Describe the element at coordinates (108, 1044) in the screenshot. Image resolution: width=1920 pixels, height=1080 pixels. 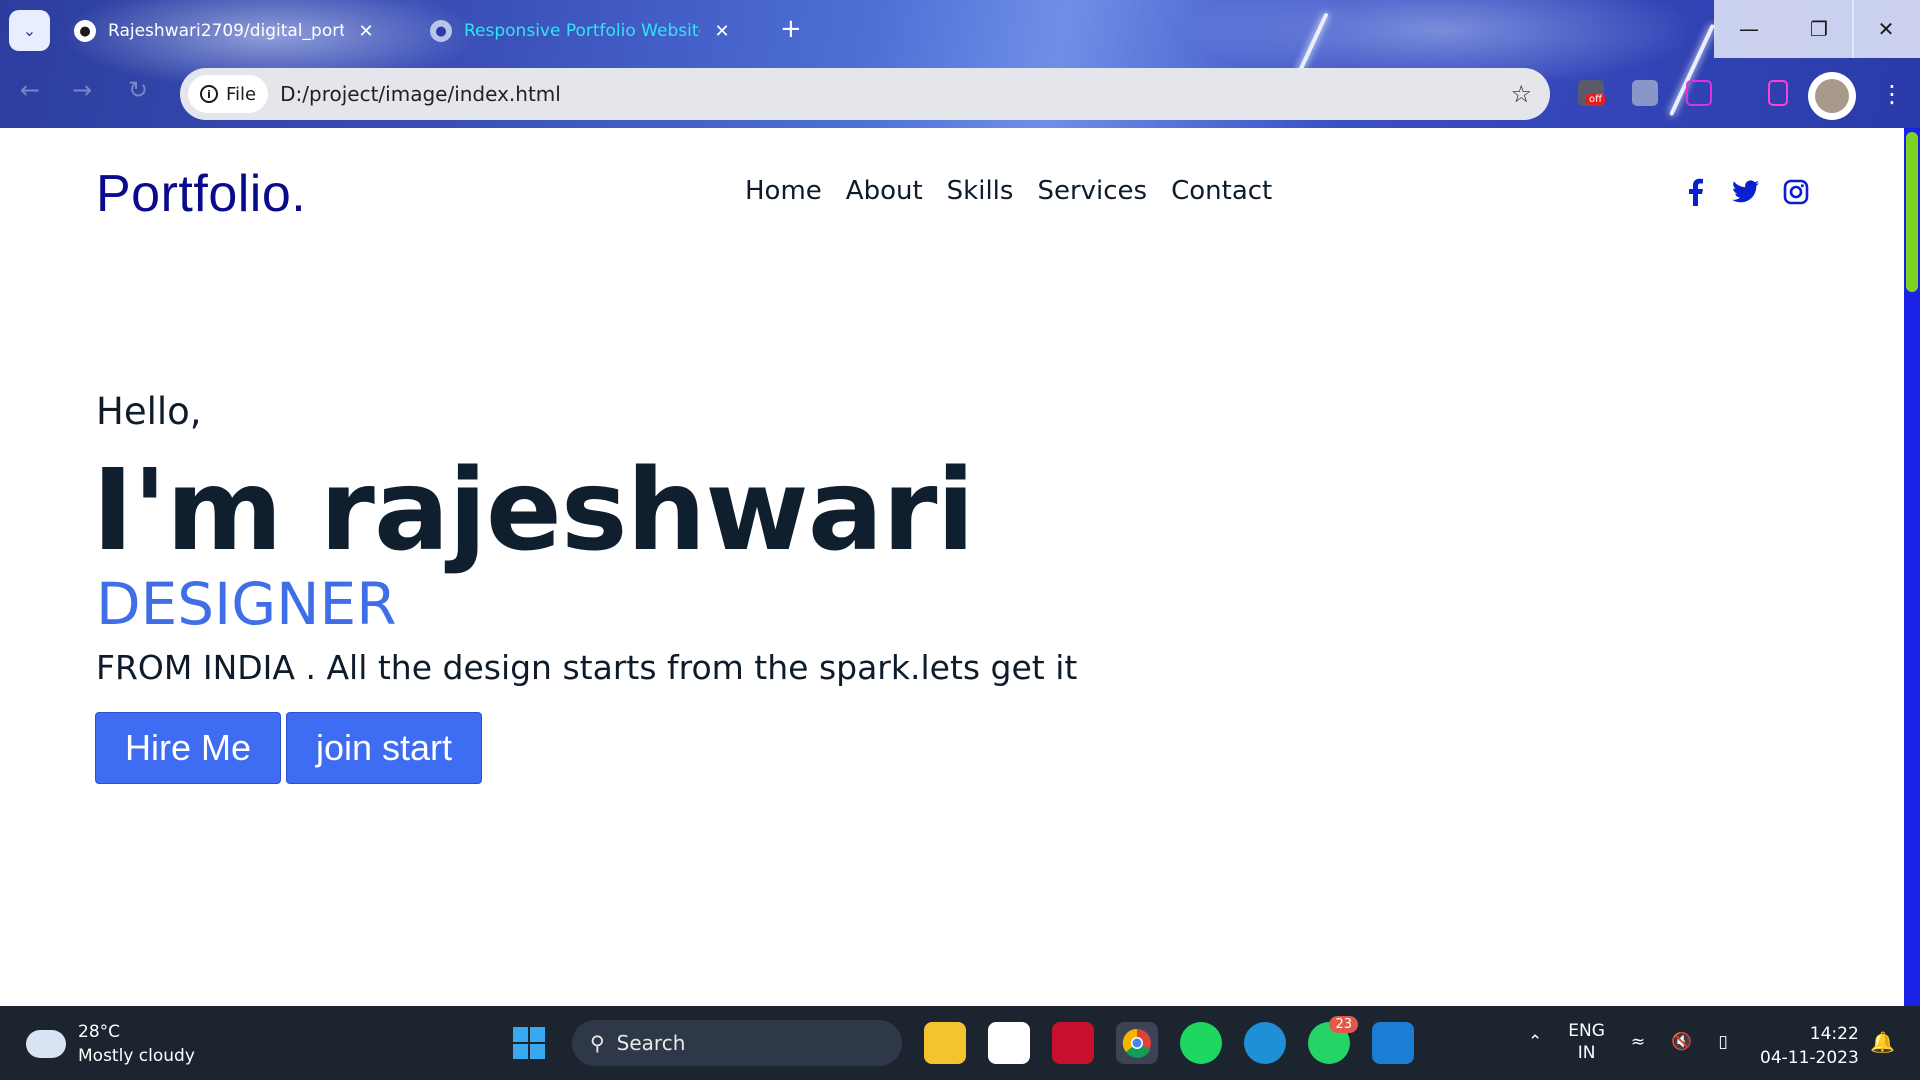
I see `weather-widget: 28°C Mostly cloudy` at that location.